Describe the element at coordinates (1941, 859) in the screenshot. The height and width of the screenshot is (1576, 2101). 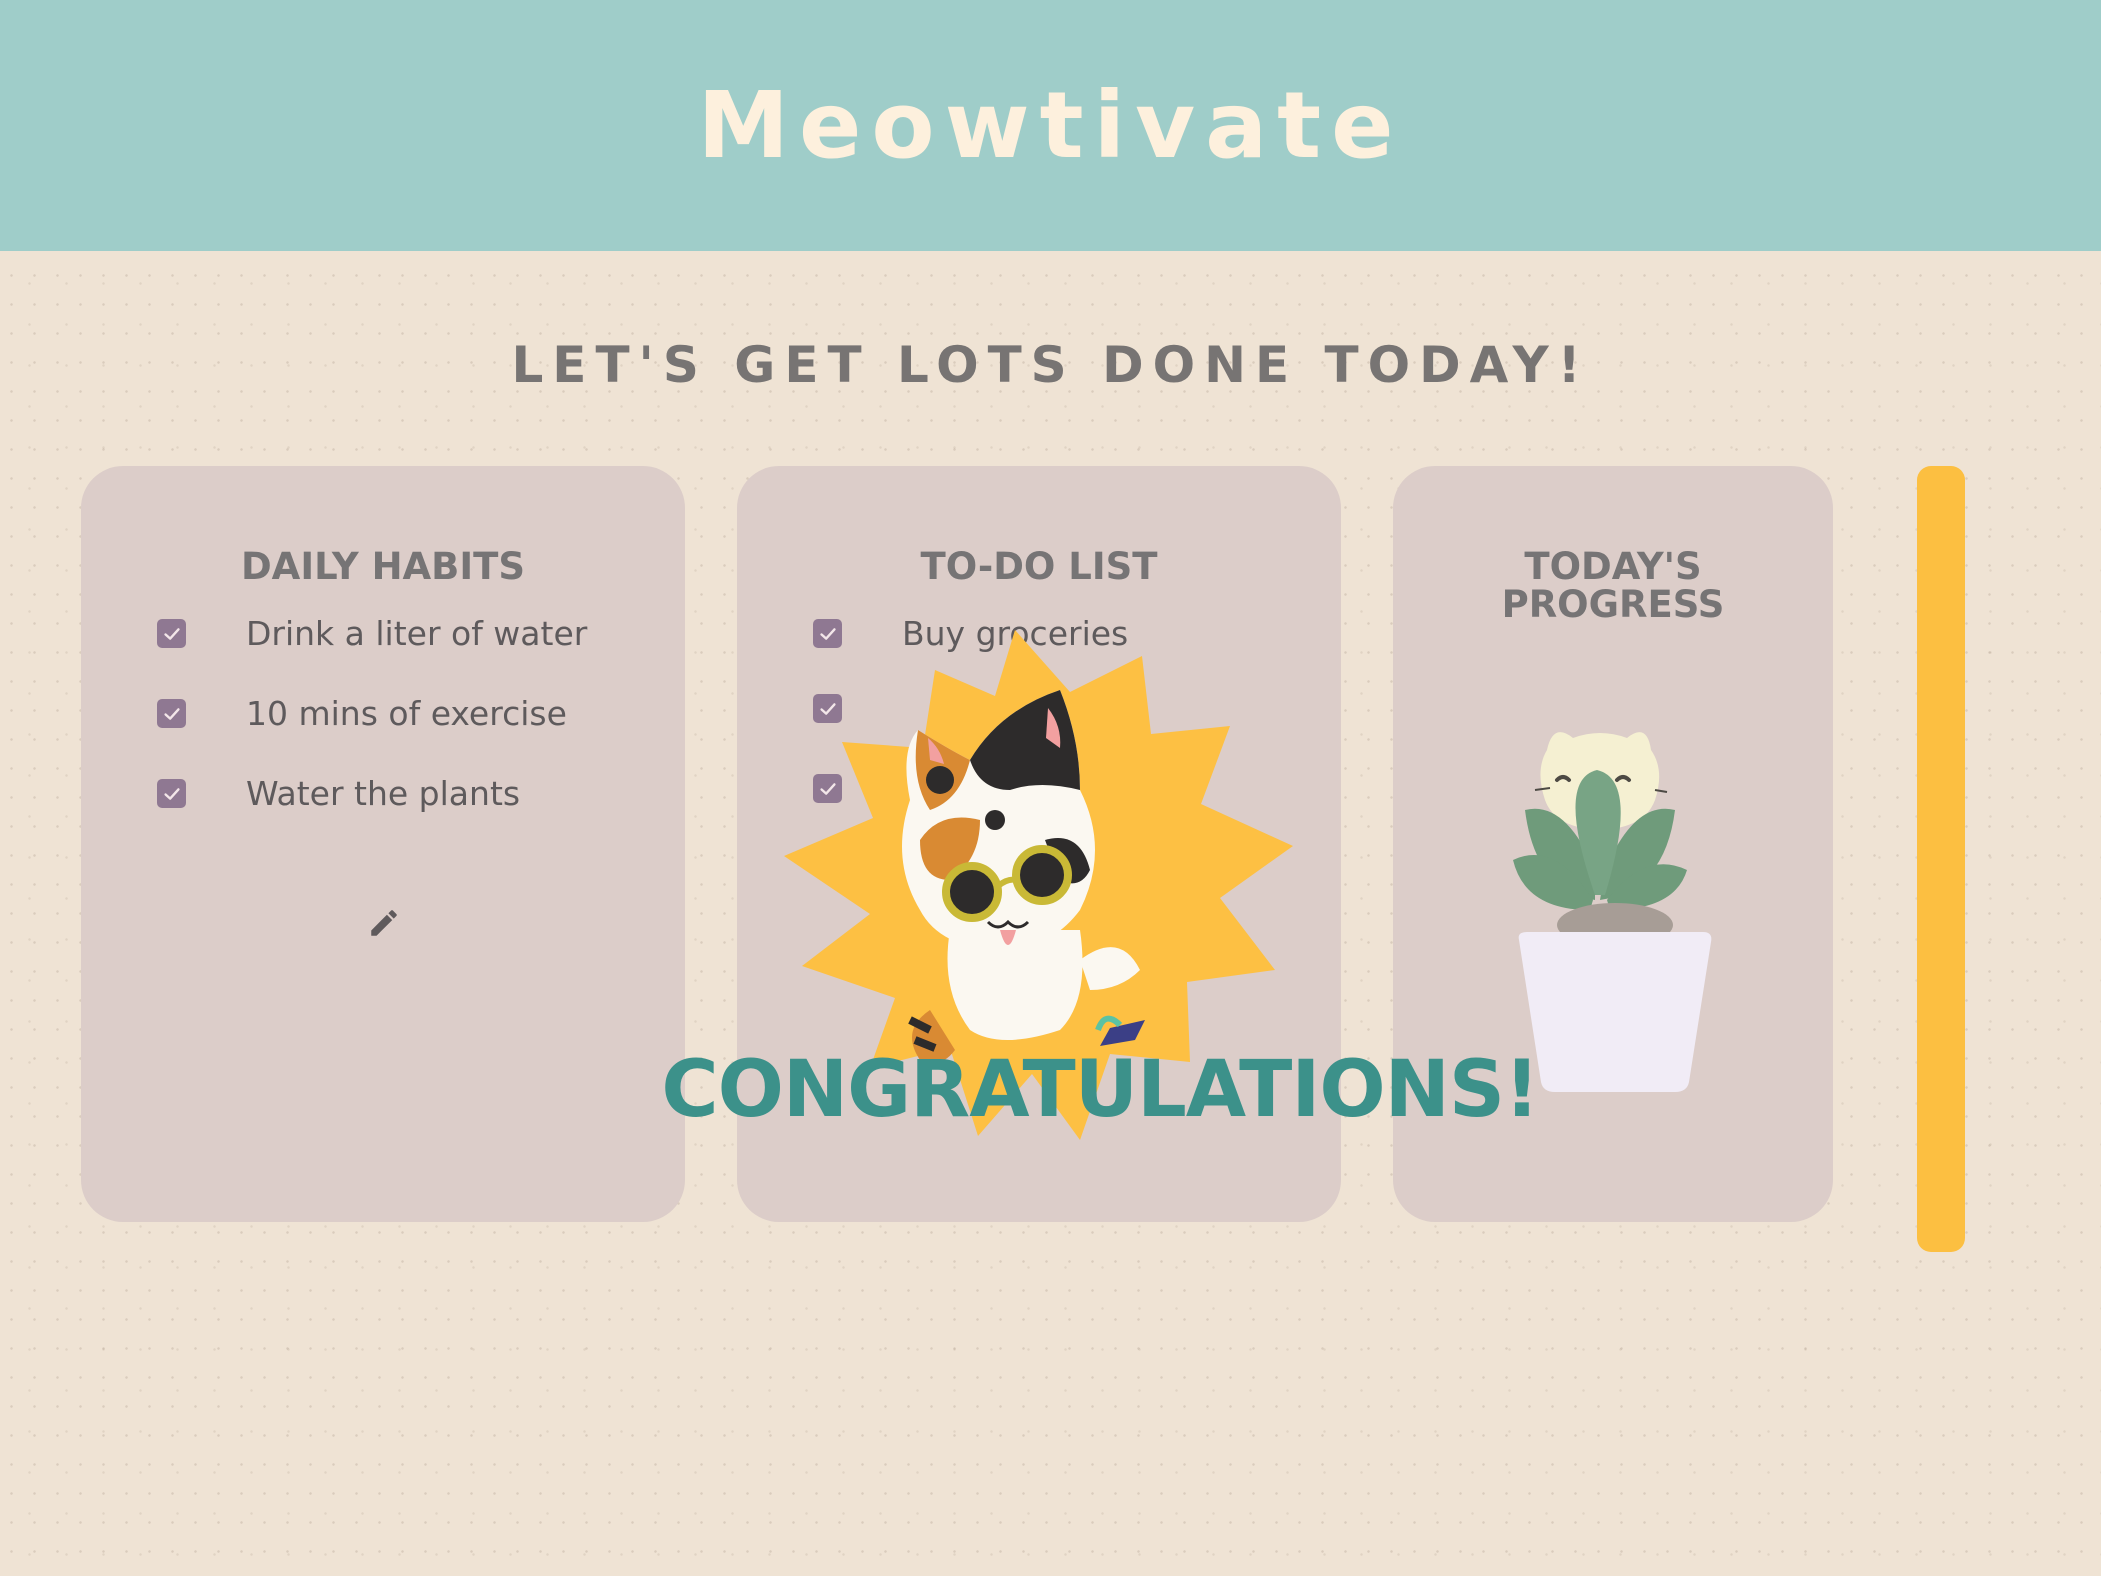
I see `progress-bar` at that location.